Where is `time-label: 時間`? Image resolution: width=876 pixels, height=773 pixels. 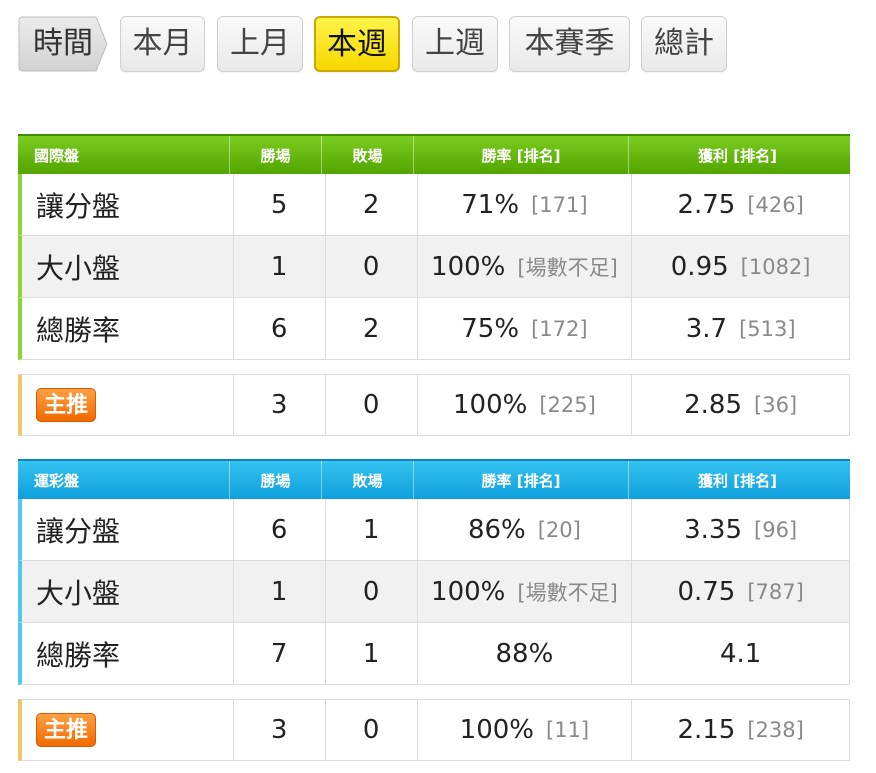 time-label: 時間 is located at coordinates (63, 44).